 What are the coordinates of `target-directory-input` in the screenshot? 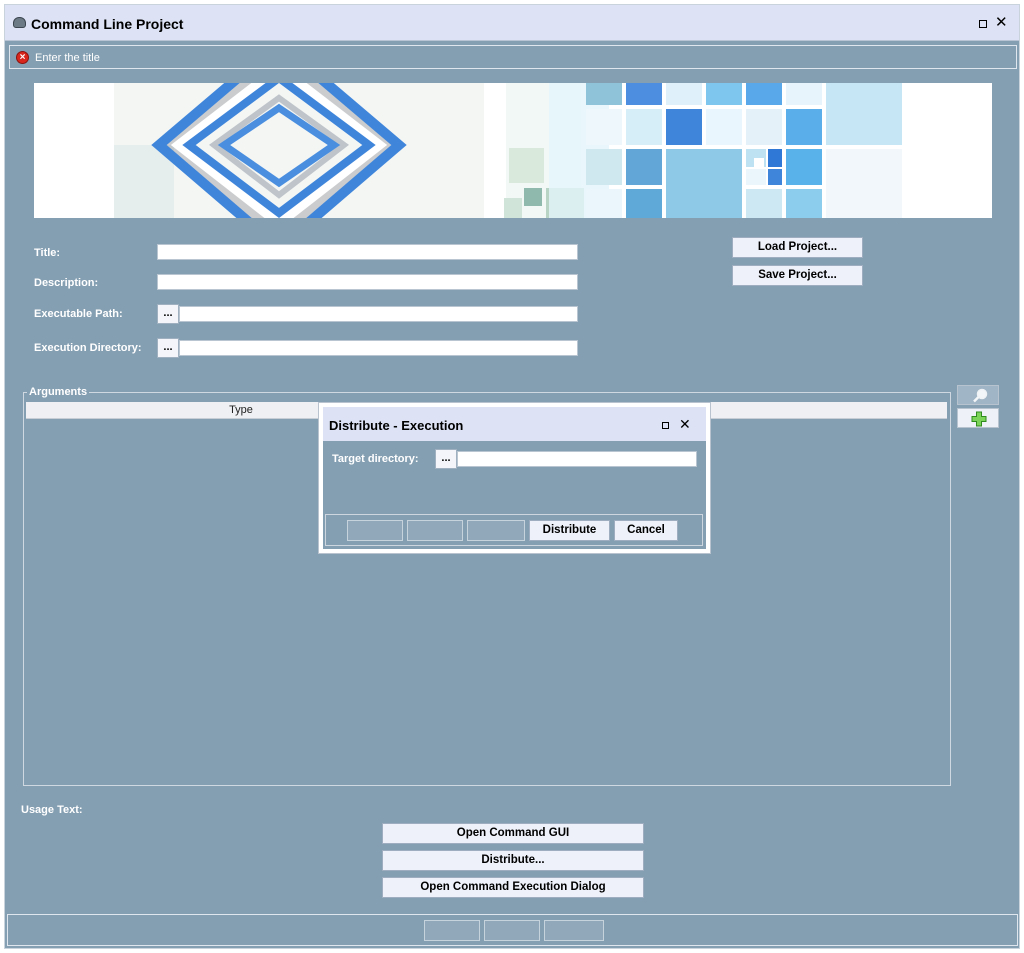 It's located at (577, 459).